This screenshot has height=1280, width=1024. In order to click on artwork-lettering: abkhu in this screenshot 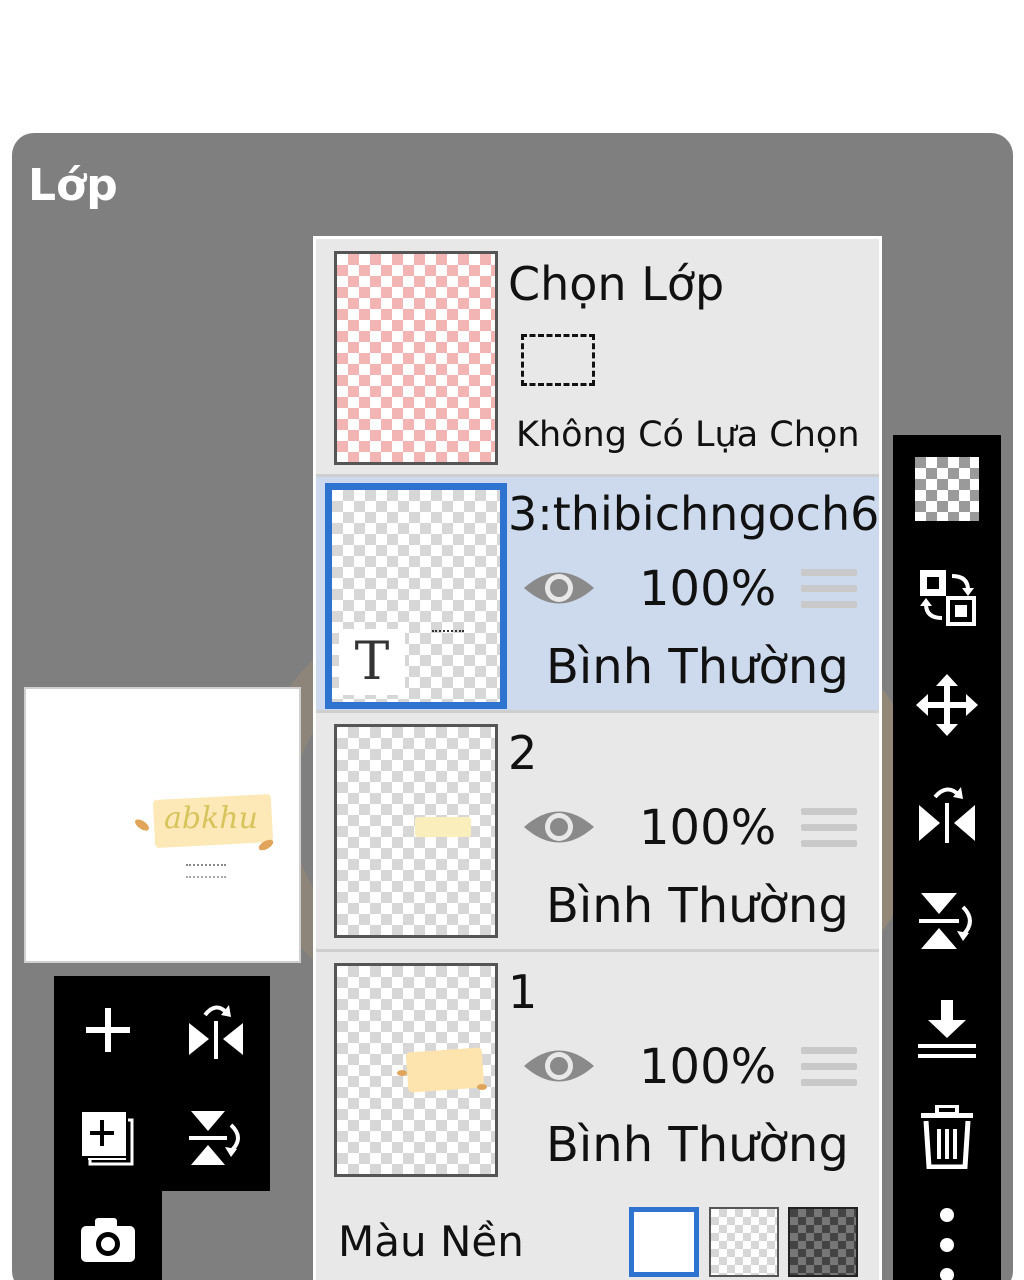, I will do `click(211, 818)`.